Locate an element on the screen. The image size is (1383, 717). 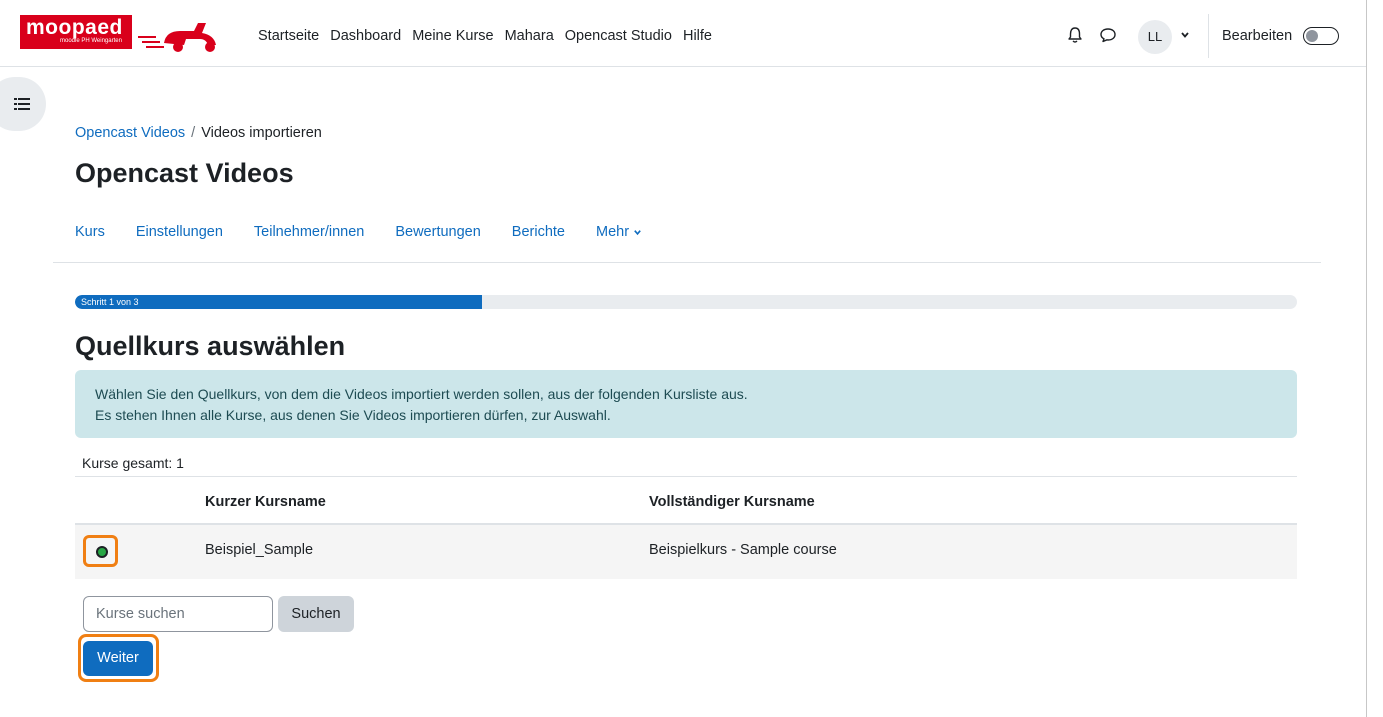
course-search-input: Kurse suchen is located at coordinates (178, 614).